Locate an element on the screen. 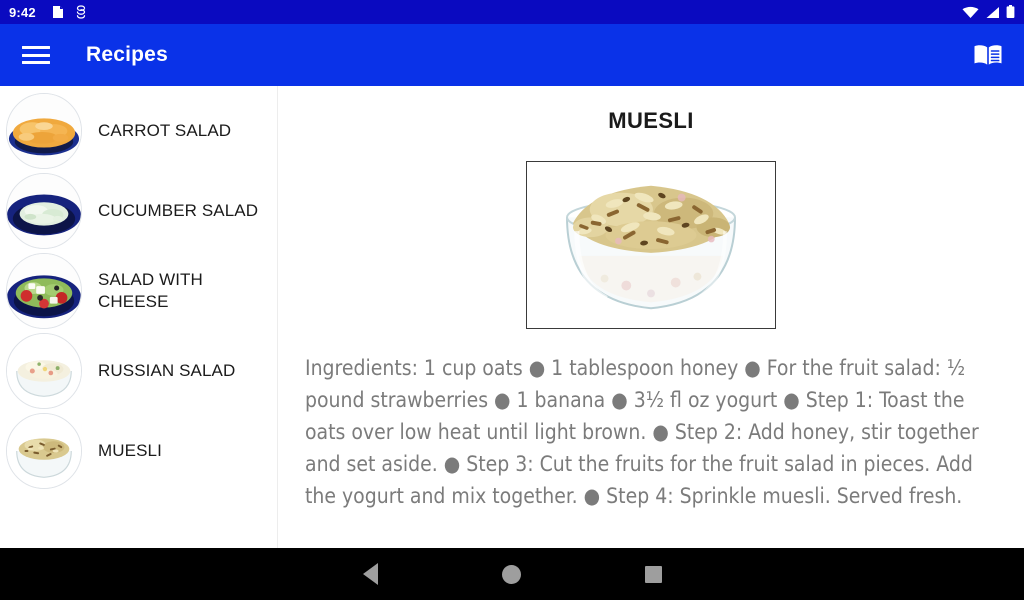 The height and width of the screenshot is (600, 1024). list-item-label: CARROT SALAD is located at coordinates (165, 130).